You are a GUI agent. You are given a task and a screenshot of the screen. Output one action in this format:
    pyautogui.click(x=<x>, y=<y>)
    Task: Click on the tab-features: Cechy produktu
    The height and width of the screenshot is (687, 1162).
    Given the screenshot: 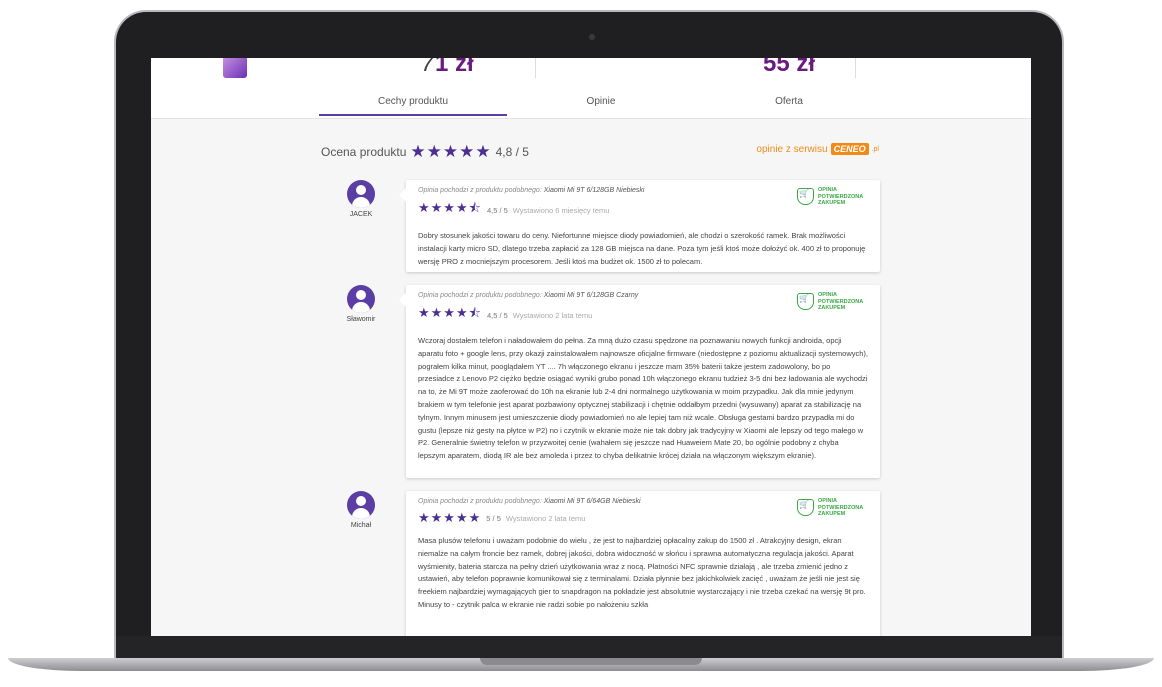 What is the action you would take?
    pyautogui.click(x=413, y=101)
    